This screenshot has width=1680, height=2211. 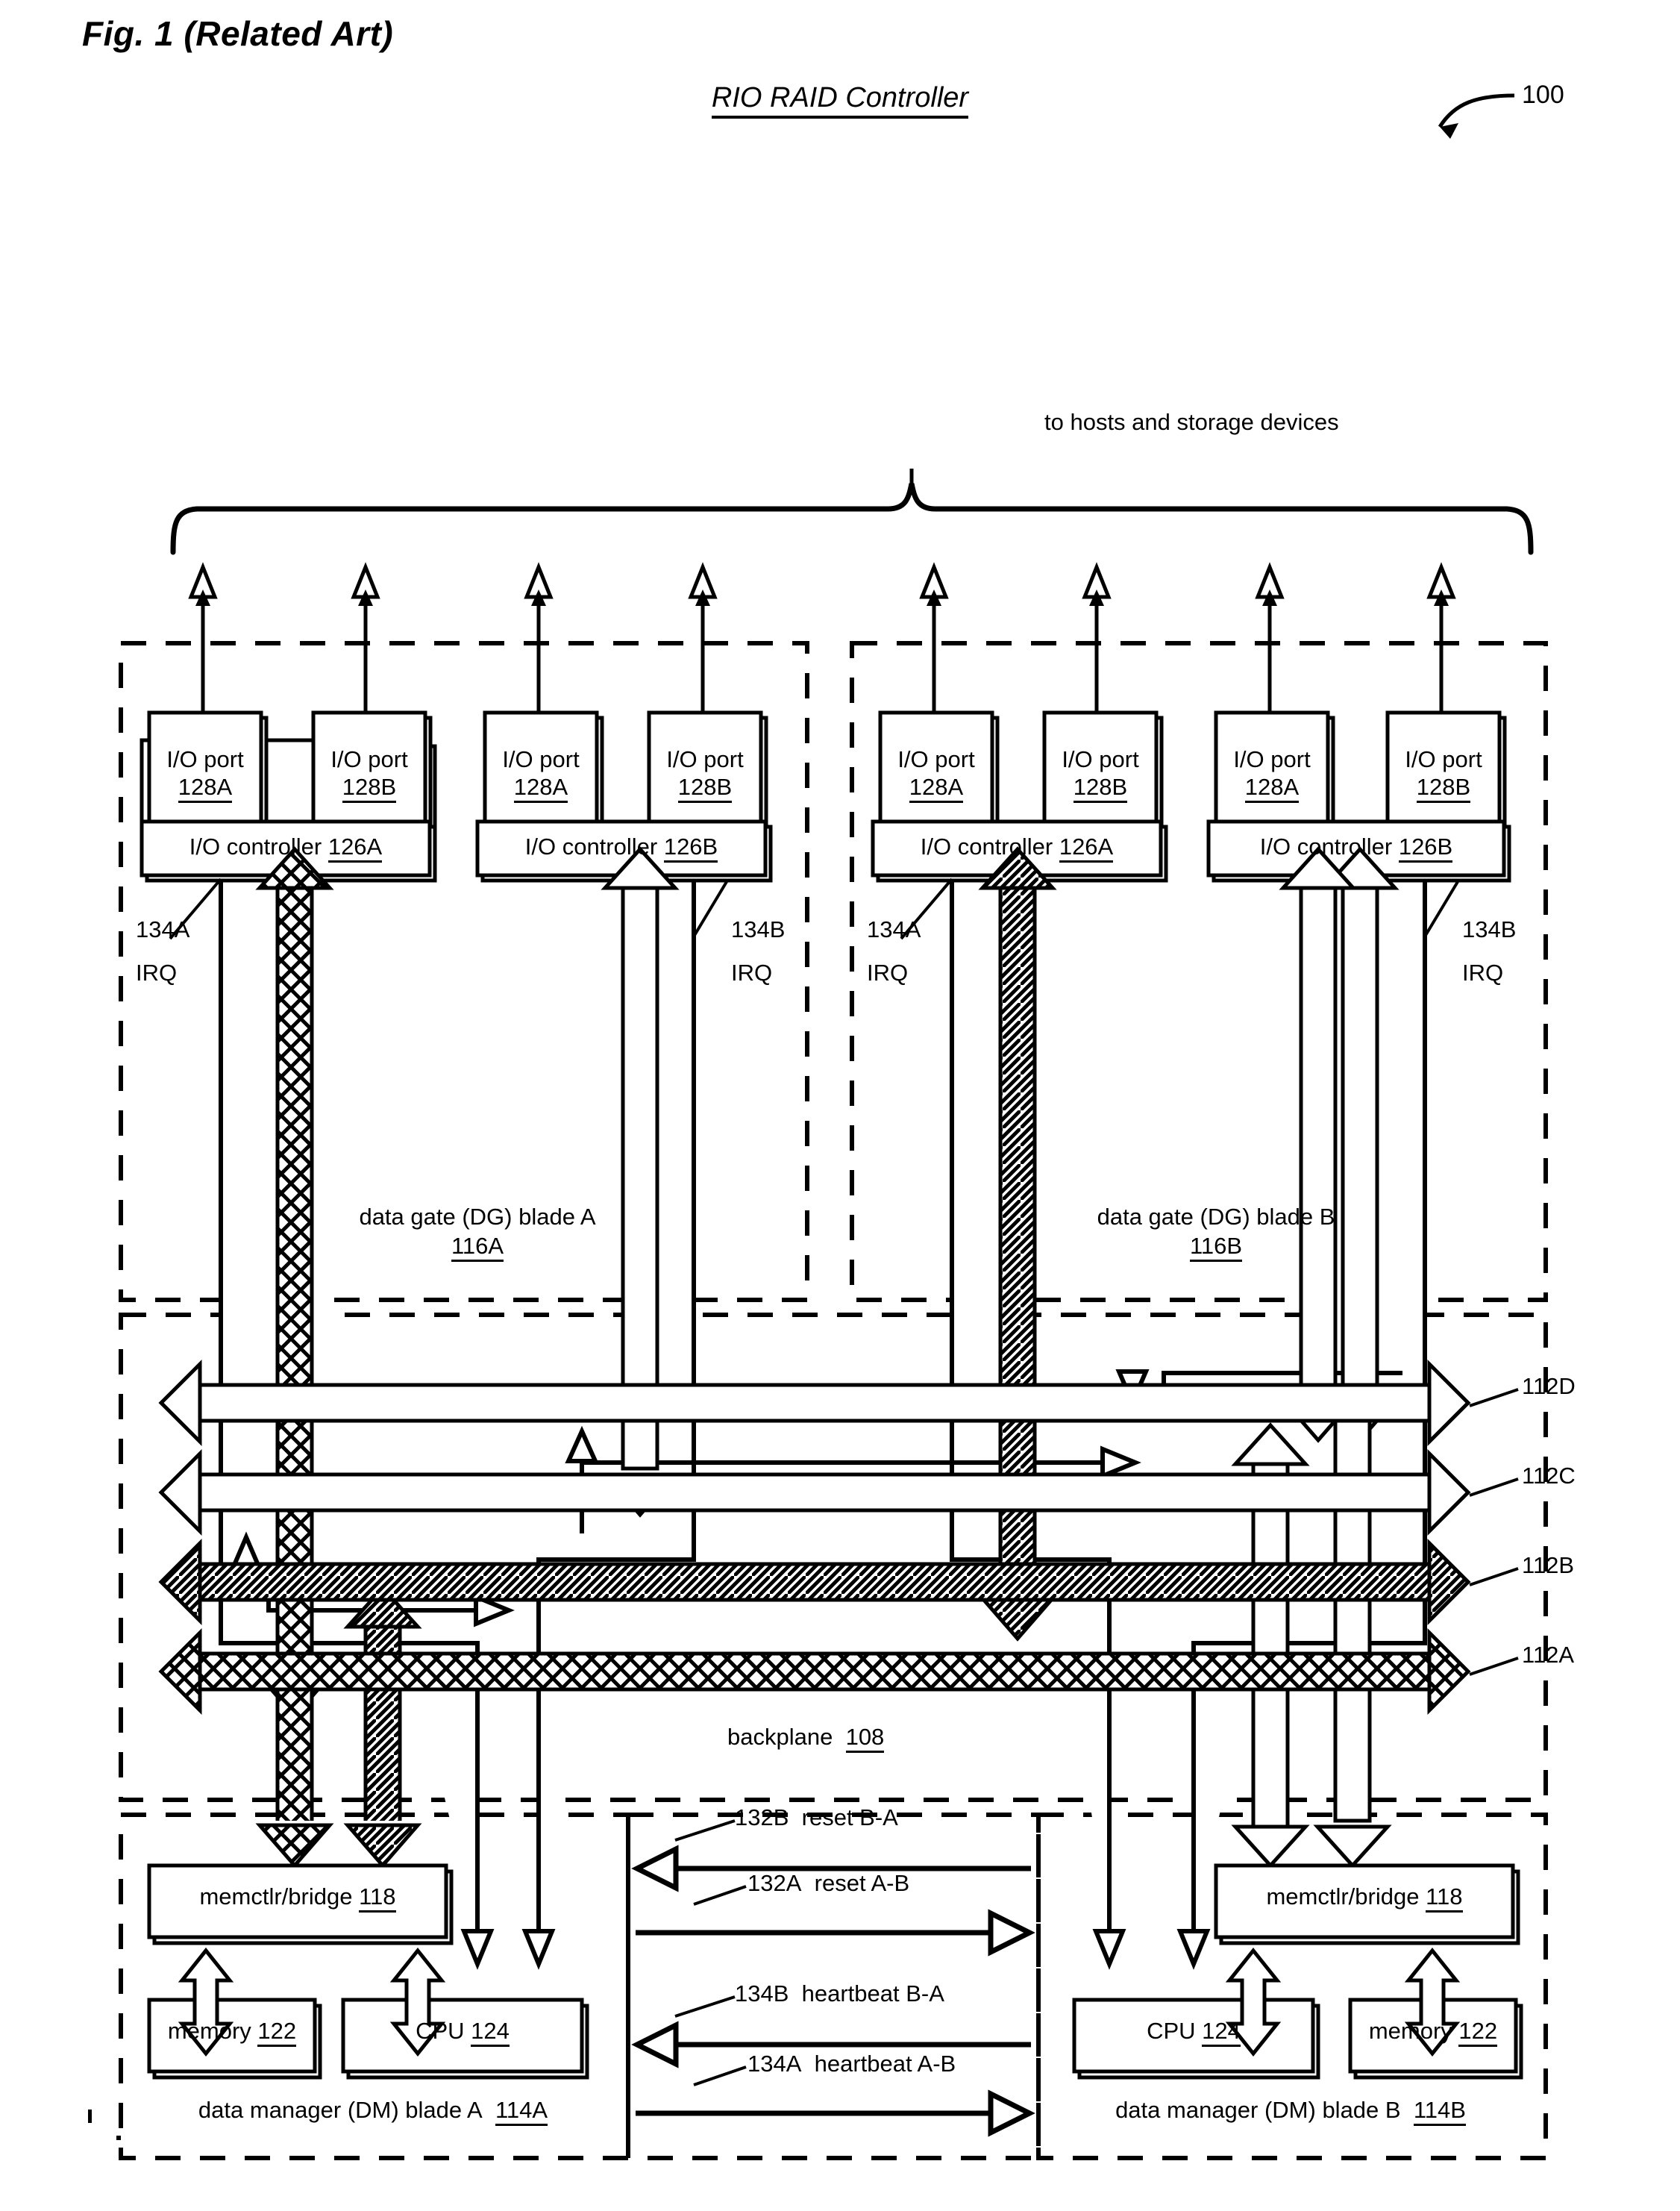 I want to click on bus-label-112c: 112C, so click(x=1549, y=1476).